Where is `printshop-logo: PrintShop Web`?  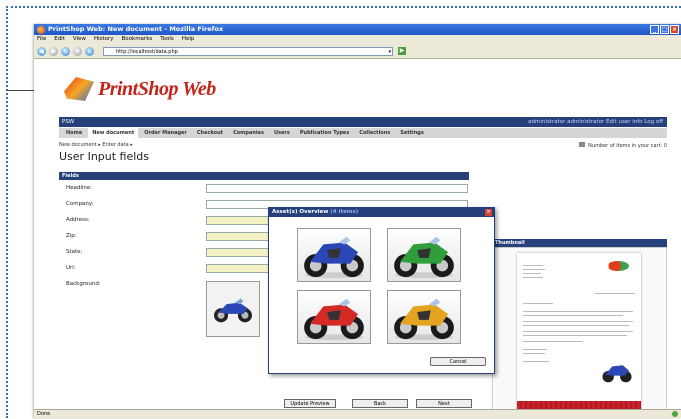 printshop-logo: PrintShop Web is located at coordinates (140, 89).